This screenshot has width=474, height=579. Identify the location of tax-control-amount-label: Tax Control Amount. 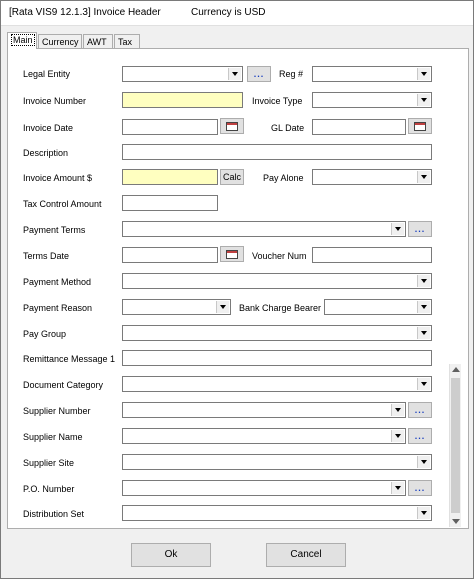
(62, 204).